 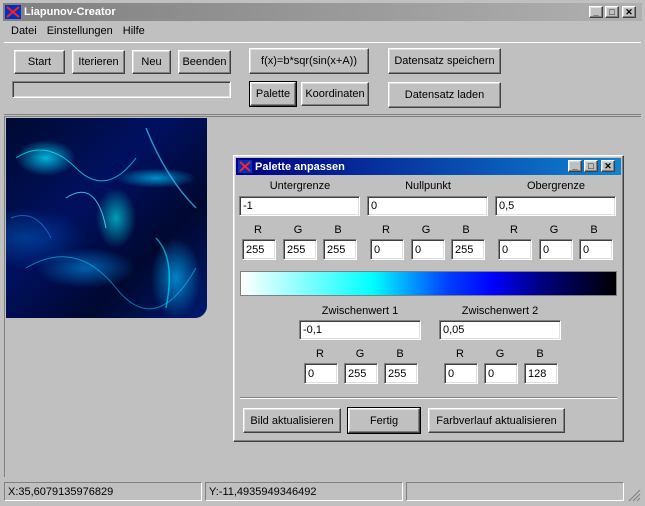 What do you see at coordinates (98, 62) in the screenshot?
I see `iterieren-button: Iterieren` at bounding box center [98, 62].